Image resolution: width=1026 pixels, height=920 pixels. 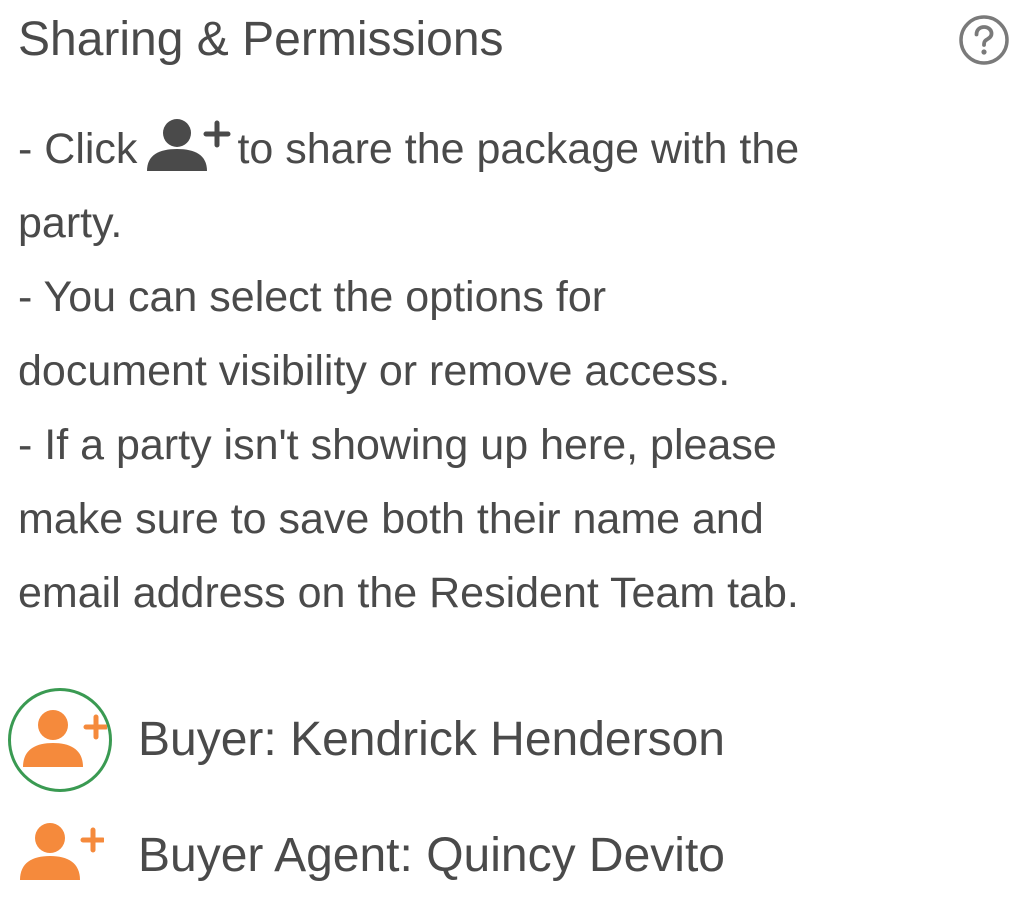 What do you see at coordinates (261, 39) in the screenshot?
I see `panel-title: Sharing & Permissions` at bounding box center [261, 39].